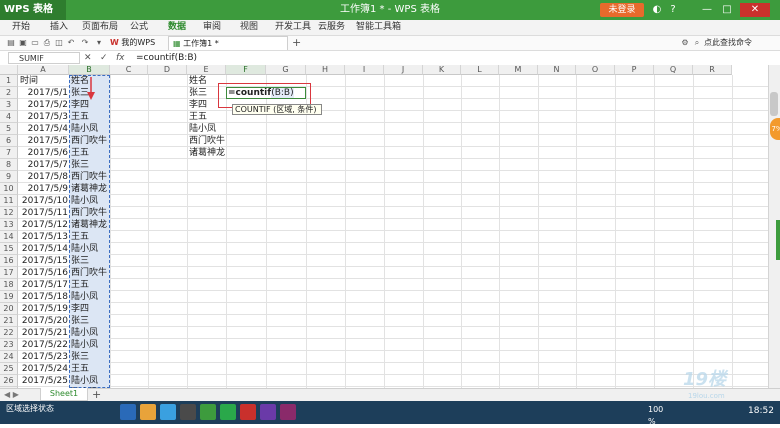  Describe the element at coordinates (90, 309) in the screenshot. I see `cell-b: 李四` at that location.